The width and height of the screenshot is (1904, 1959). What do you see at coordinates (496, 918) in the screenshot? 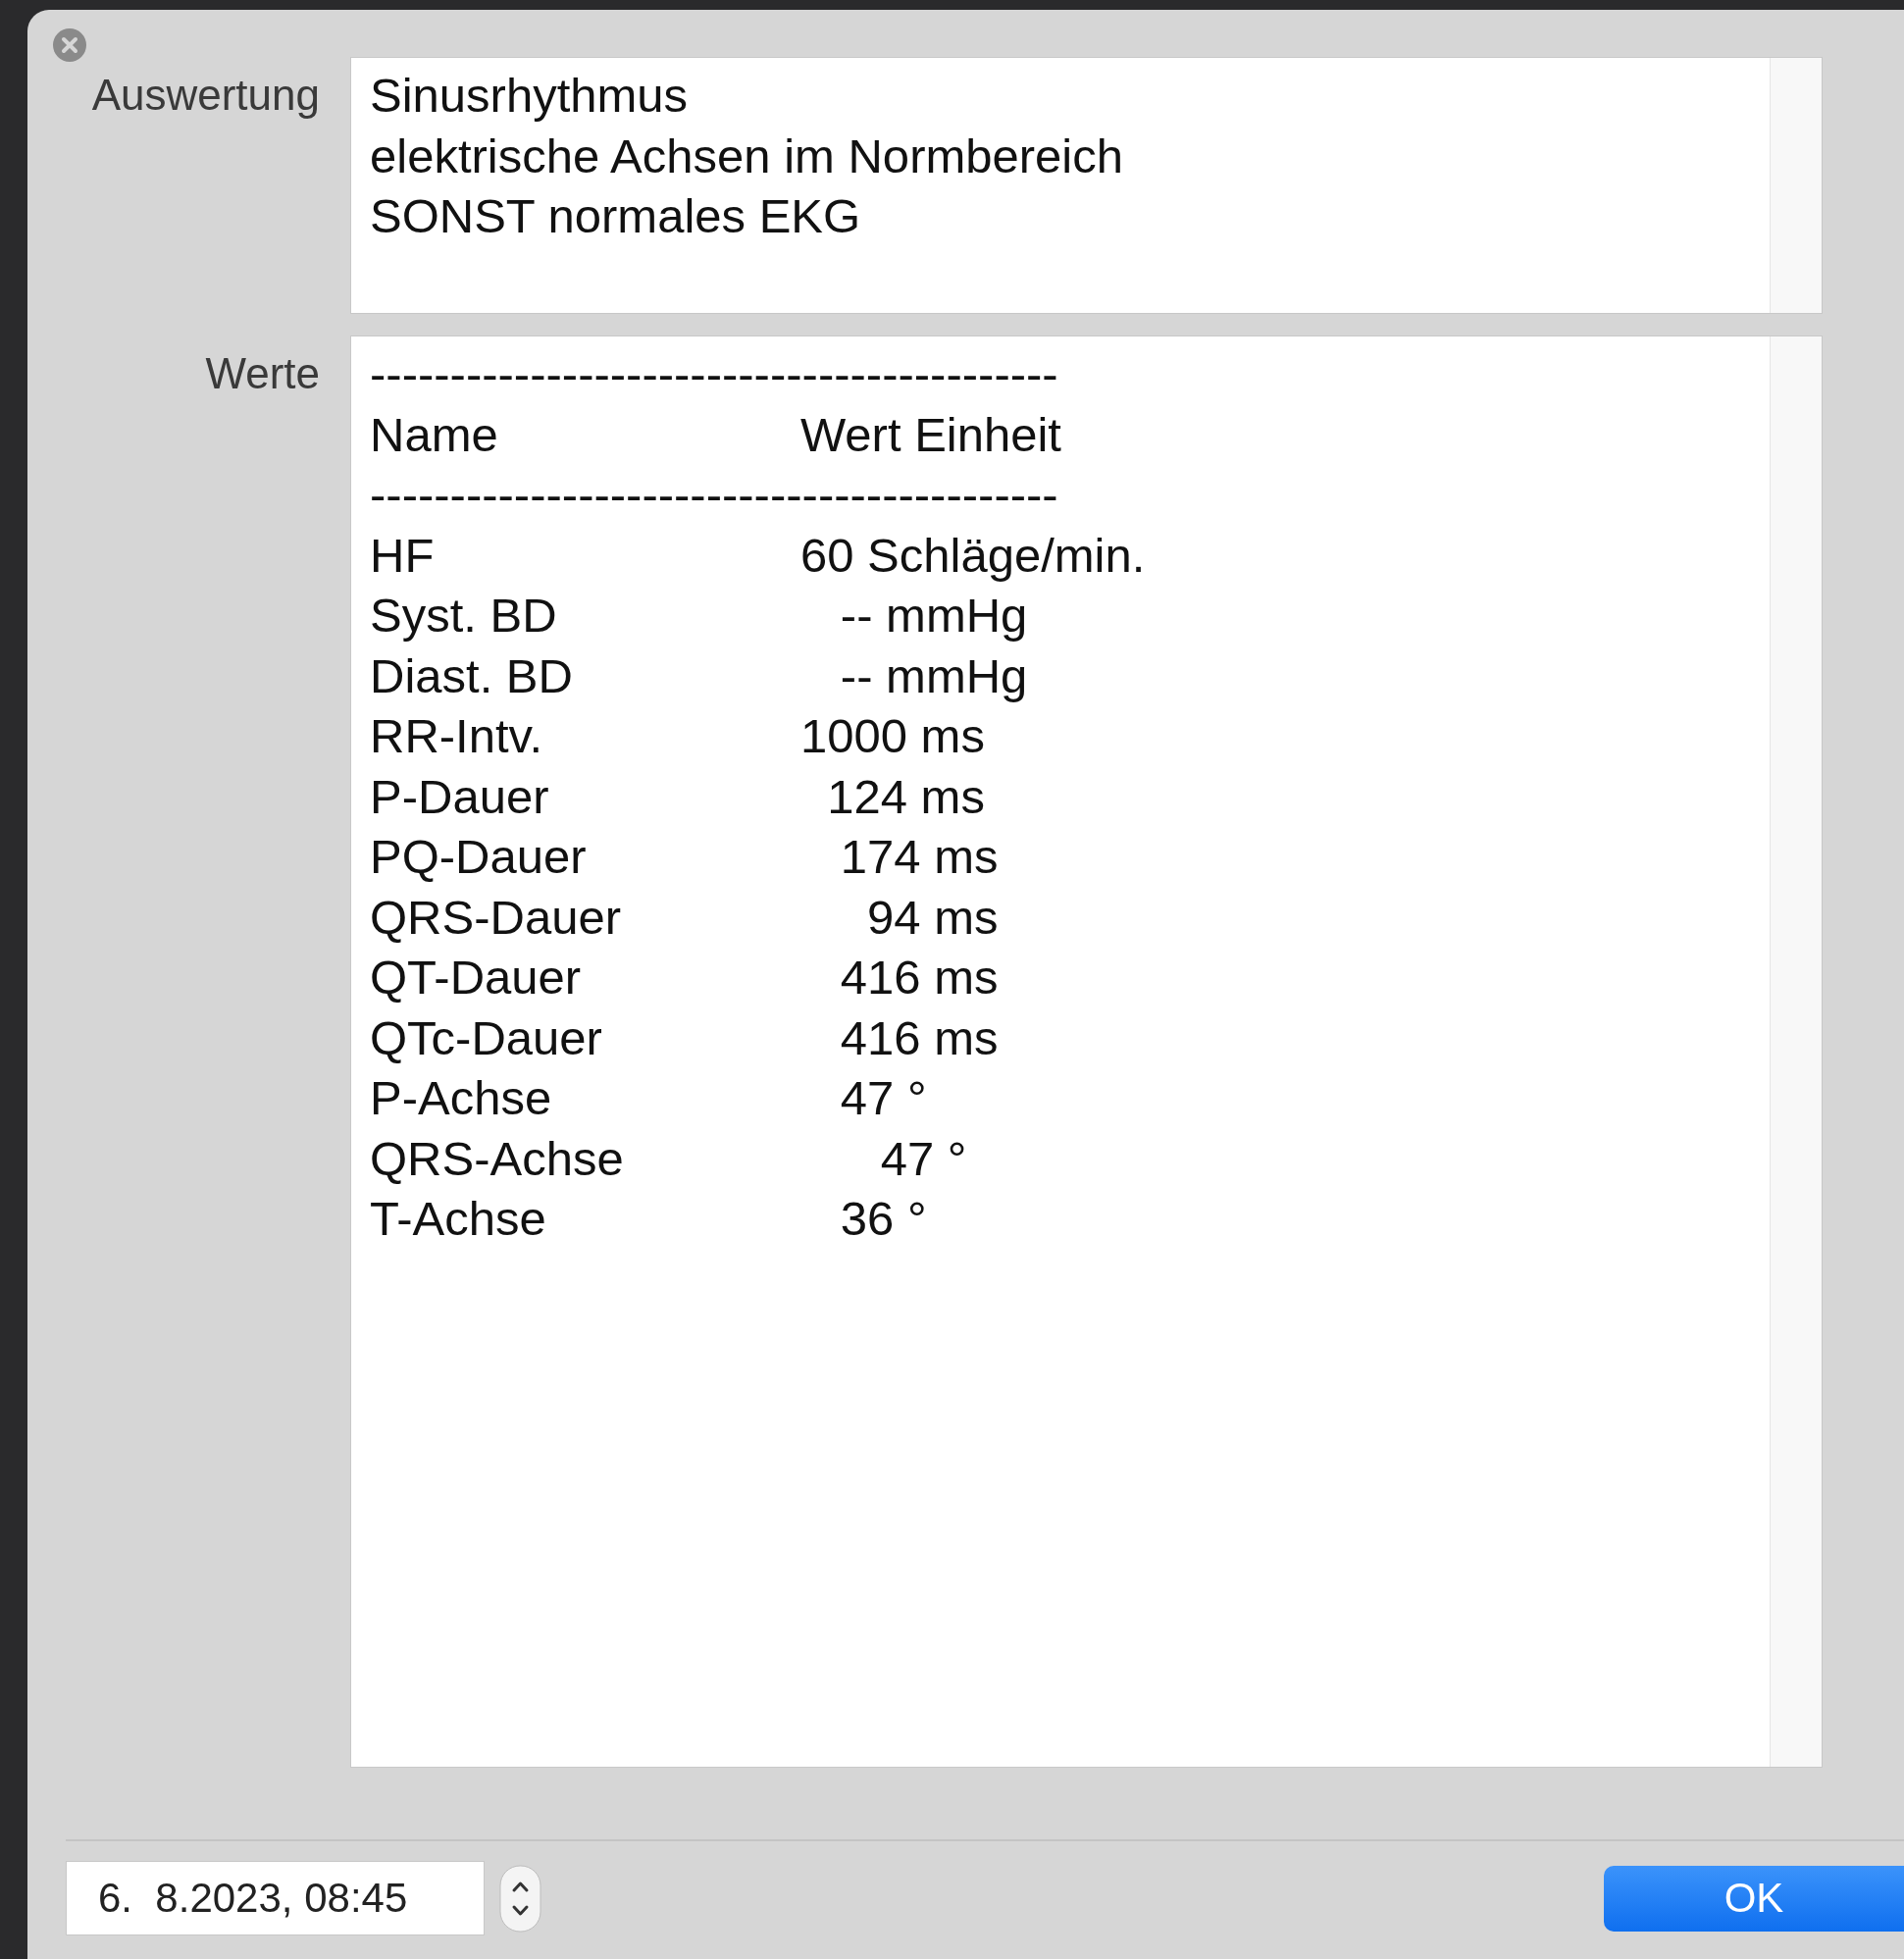
I see `value-name: QRS-Dauer` at bounding box center [496, 918].